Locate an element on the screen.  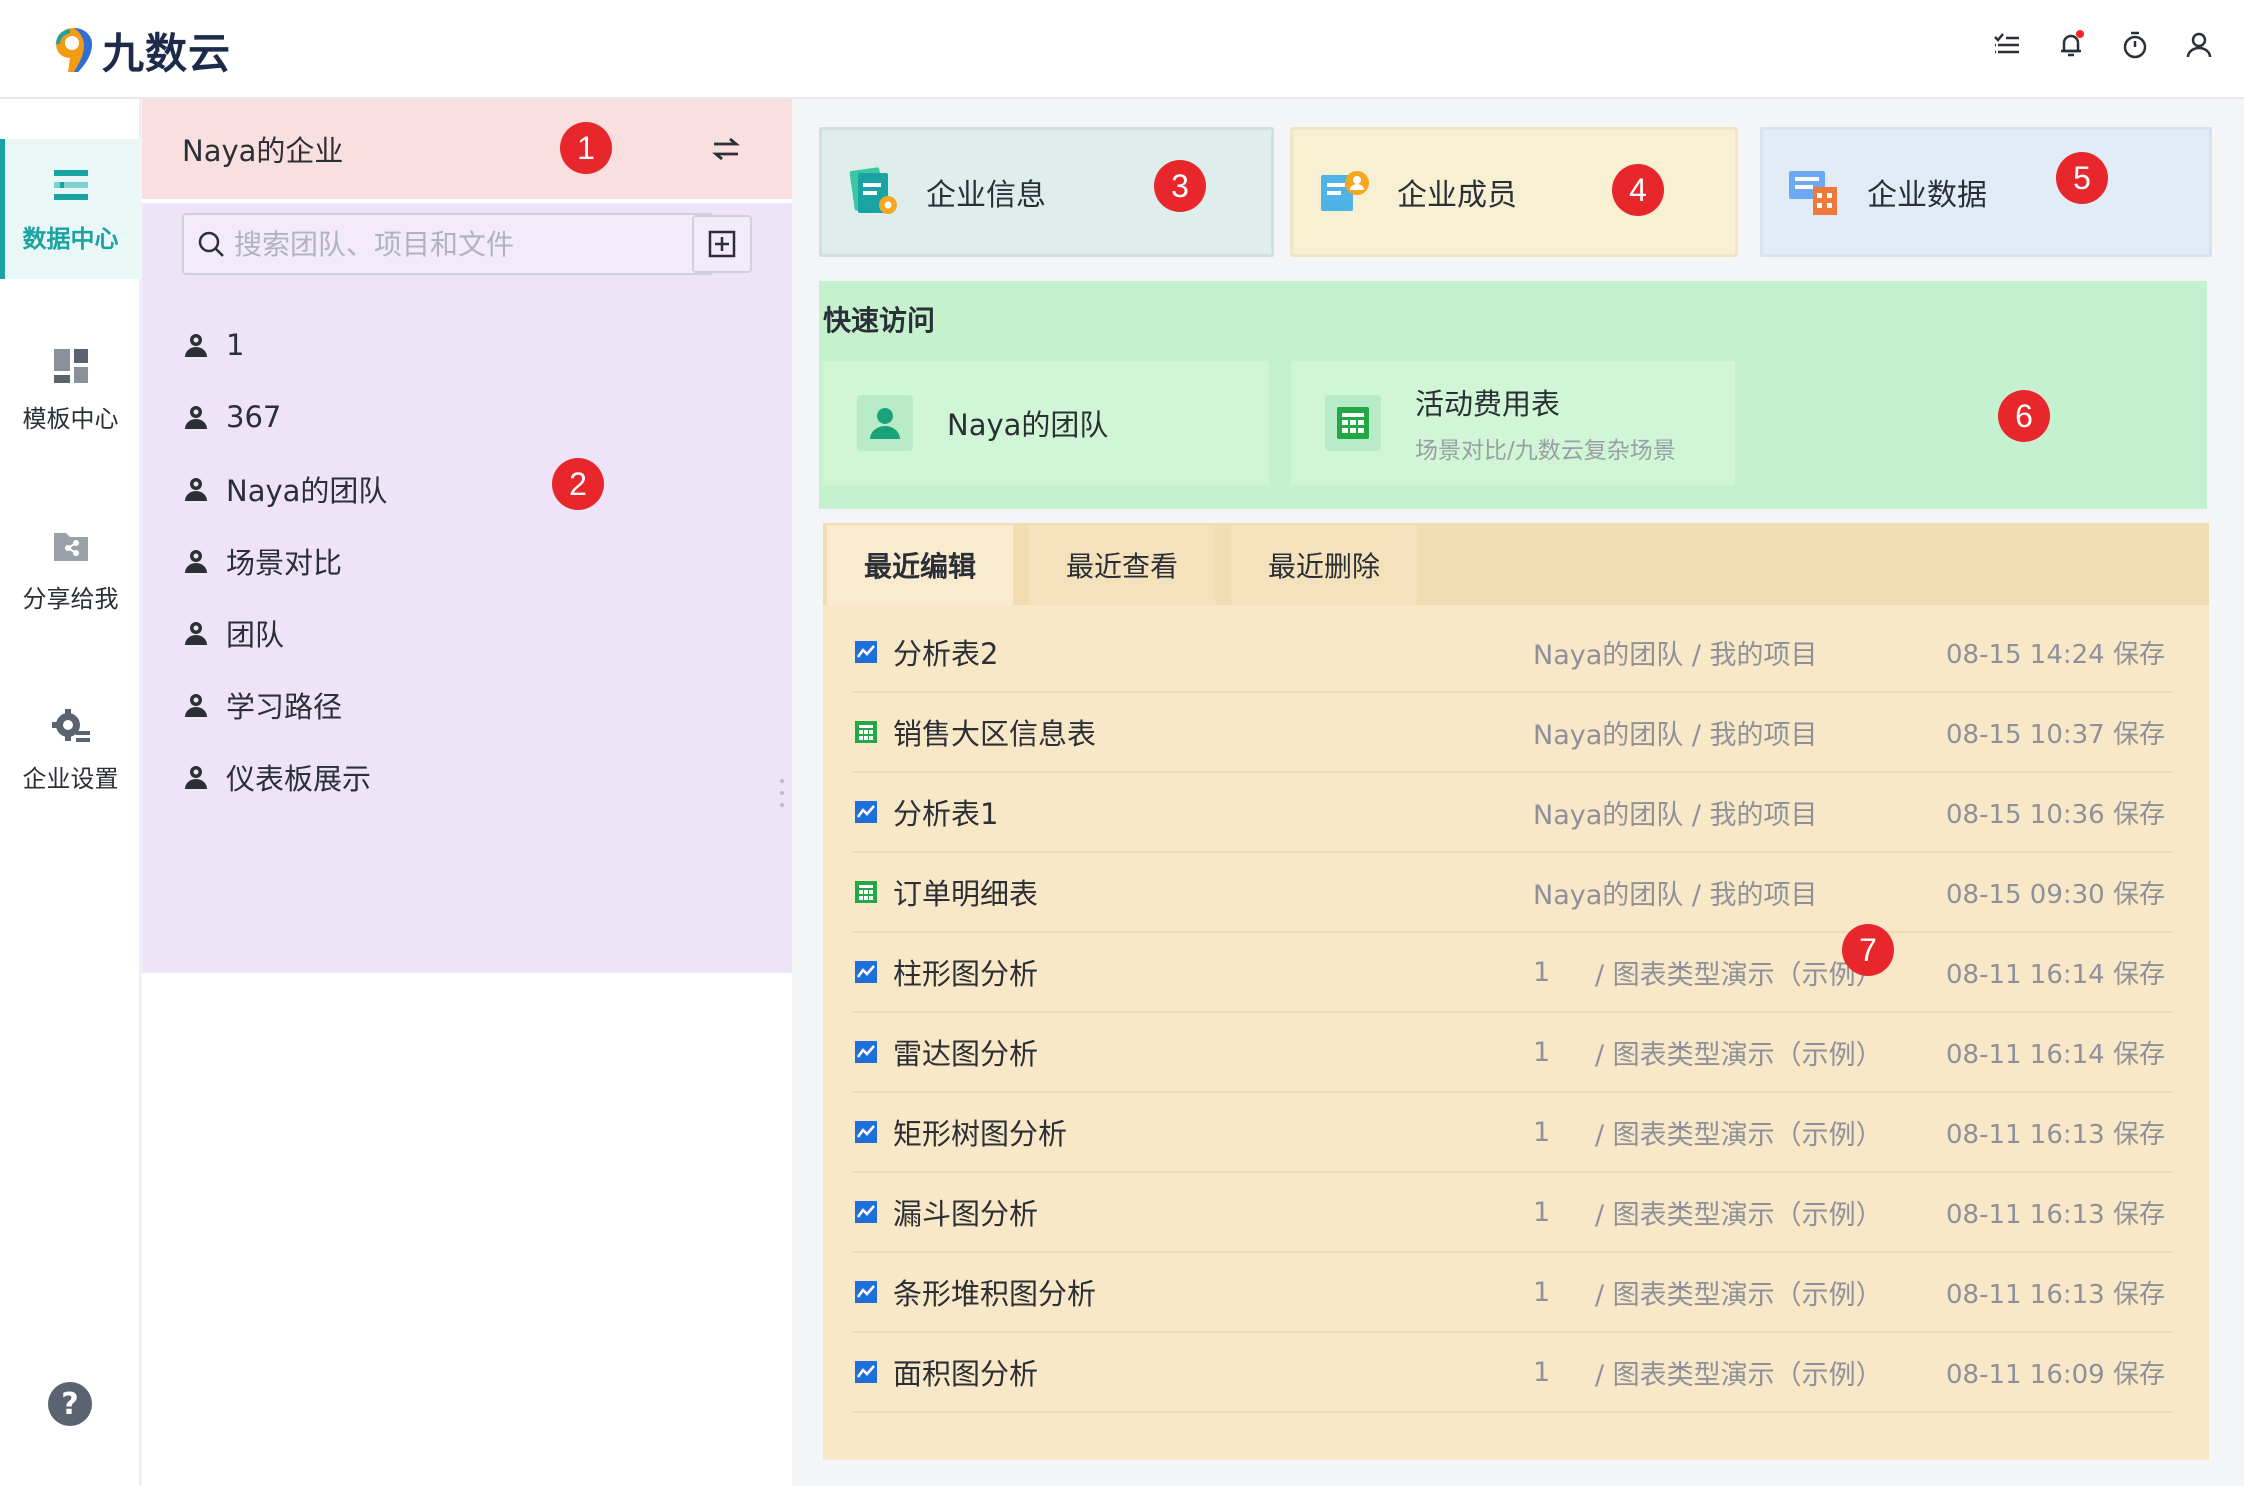
marker-badge: 4 is located at coordinates (1638, 190).